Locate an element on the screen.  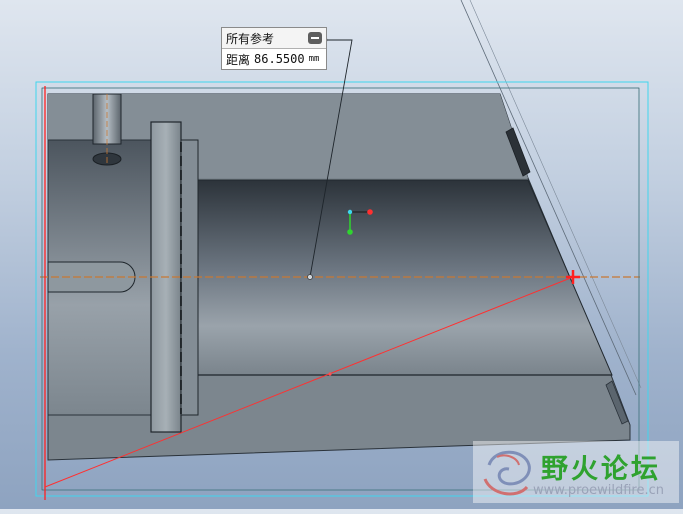
watermark-url: www.proewildfire.cn is located at coordinates (598, 490).